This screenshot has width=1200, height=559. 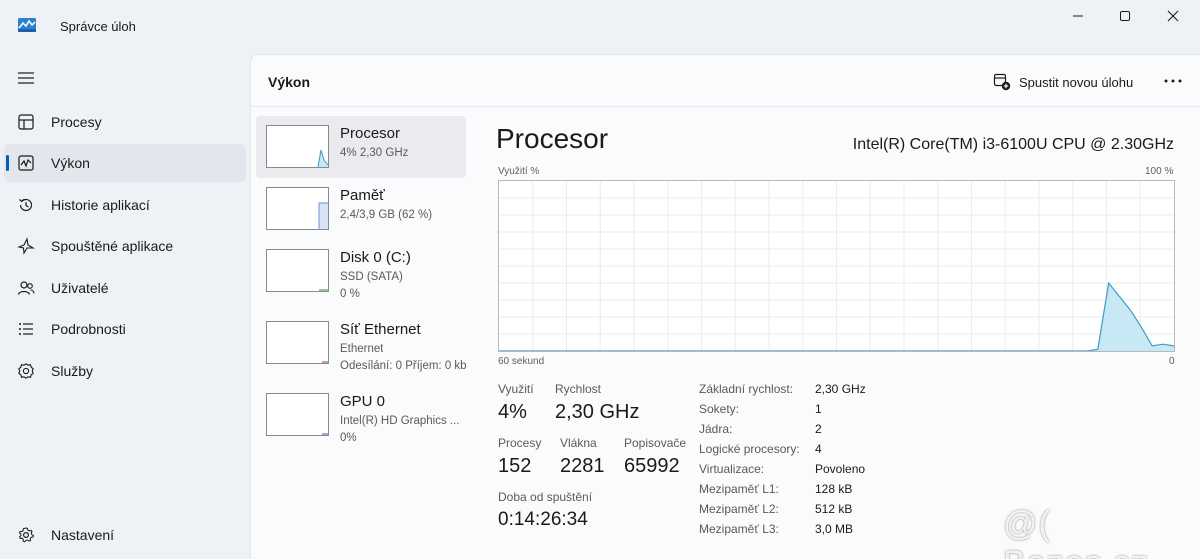 What do you see at coordinates (375, 257) in the screenshot?
I see `device-name: Disk 0 (C:)` at bounding box center [375, 257].